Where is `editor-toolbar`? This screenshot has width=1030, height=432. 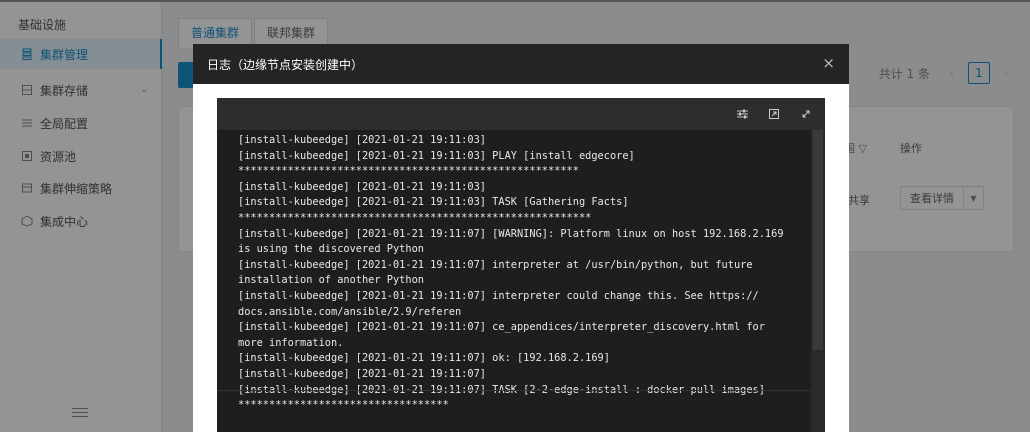
editor-toolbar is located at coordinates (521, 114).